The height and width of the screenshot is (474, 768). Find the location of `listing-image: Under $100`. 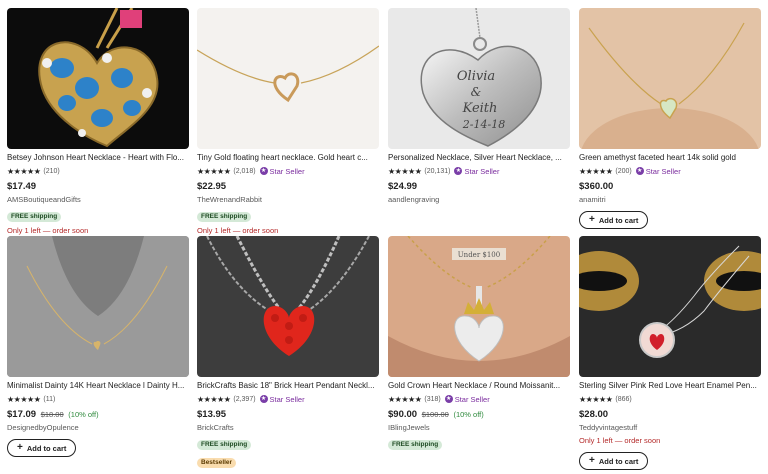

listing-image: Under $100 is located at coordinates (479, 306).